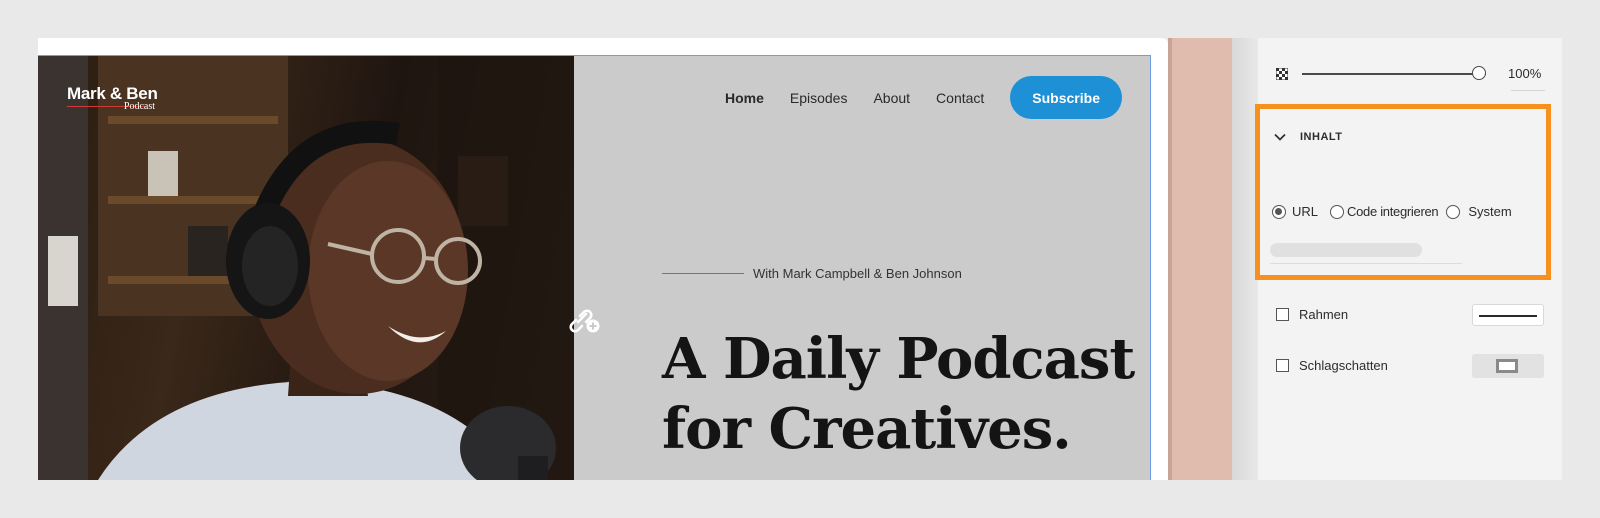 The width and height of the screenshot is (1600, 518). What do you see at coordinates (857, 273) in the screenshot?
I see `tagline-text: With Mark Campbell & Ben Johnson` at bounding box center [857, 273].